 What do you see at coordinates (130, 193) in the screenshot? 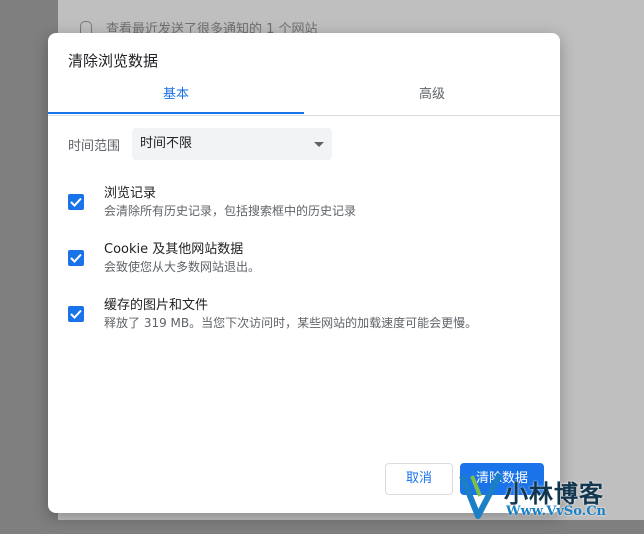
I see `option-title: 浏览记录` at bounding box center [130, 193].